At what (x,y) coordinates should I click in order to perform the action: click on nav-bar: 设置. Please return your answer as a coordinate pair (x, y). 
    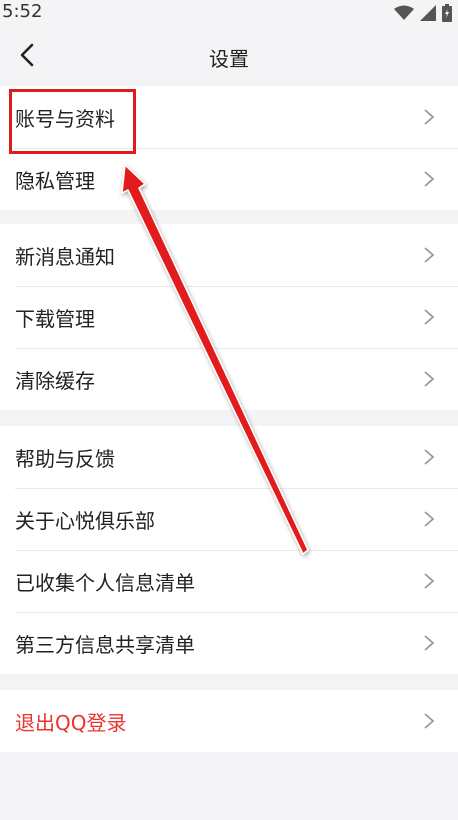
    Looking at the image, I should click on (229, 55).